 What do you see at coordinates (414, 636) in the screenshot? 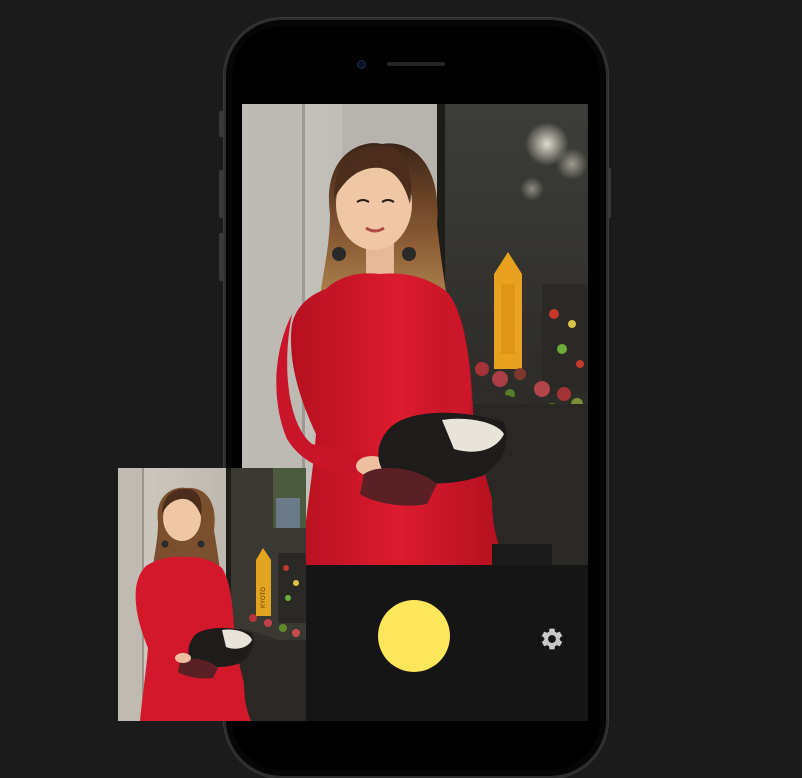
I see `shutter-button` at bounding box center [414, 636].